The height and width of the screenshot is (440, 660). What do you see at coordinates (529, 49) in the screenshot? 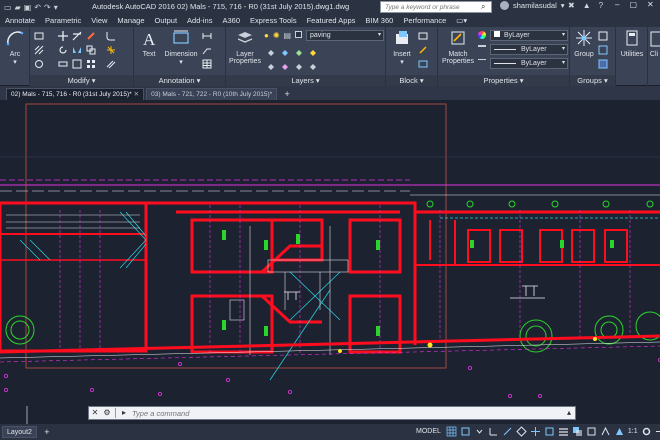
I see `linetype-dropdown: ByLayer ▾` at bounding box center [529, 49].